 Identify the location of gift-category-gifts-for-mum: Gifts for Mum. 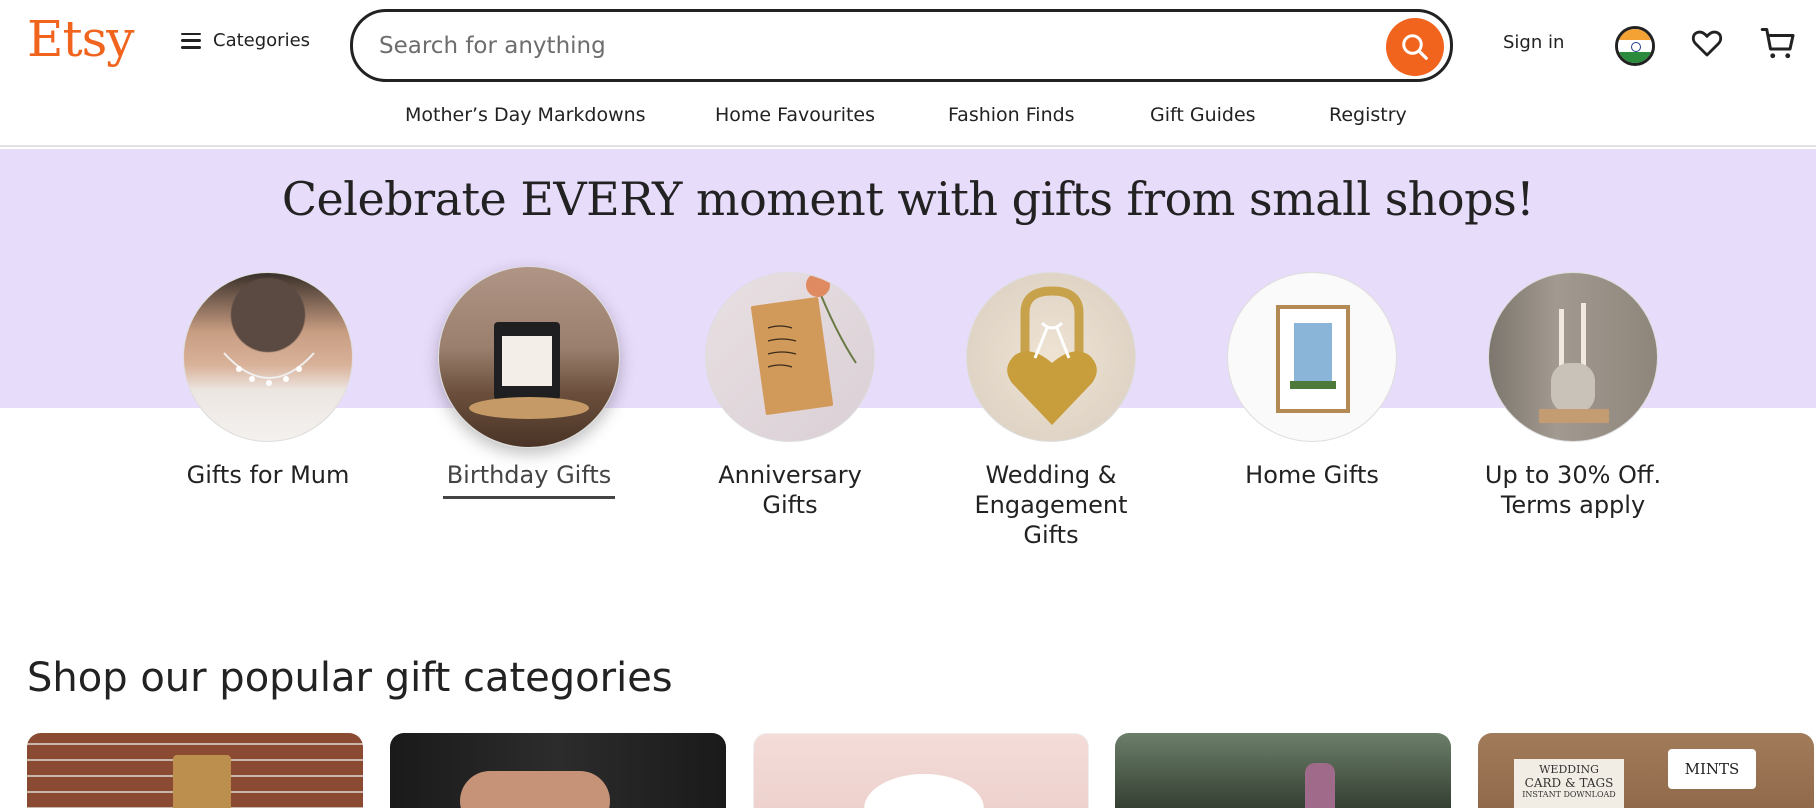
(268, 381).